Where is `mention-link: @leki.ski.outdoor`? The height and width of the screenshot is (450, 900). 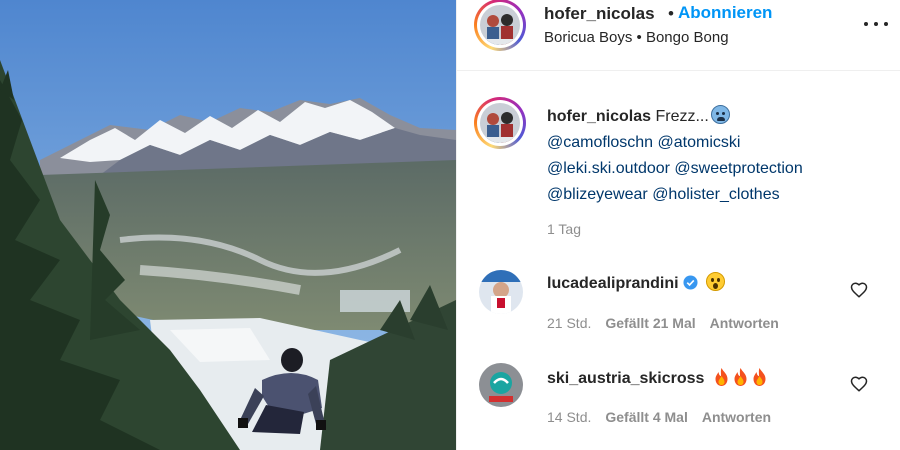
mention-link: @leki.ski.outdoor is located at coordinates (608, 168).